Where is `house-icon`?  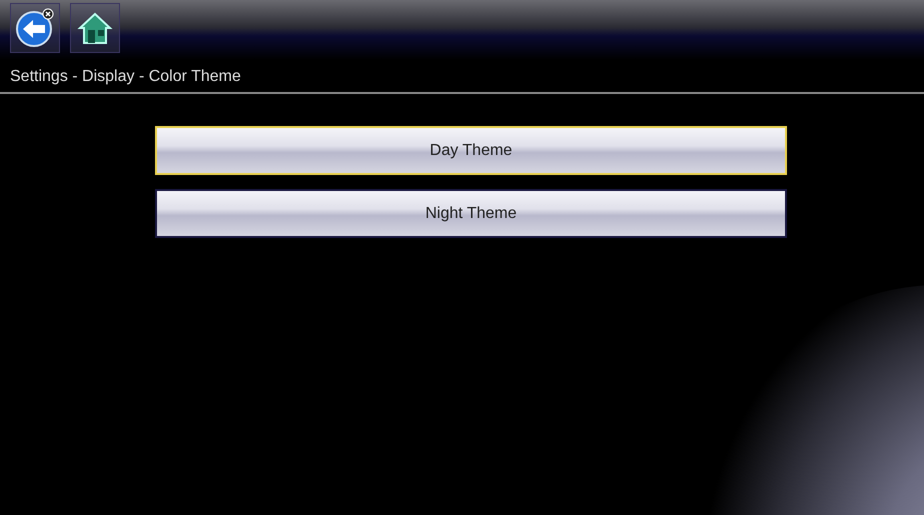
house-icon is located at coordinates (95, 28).